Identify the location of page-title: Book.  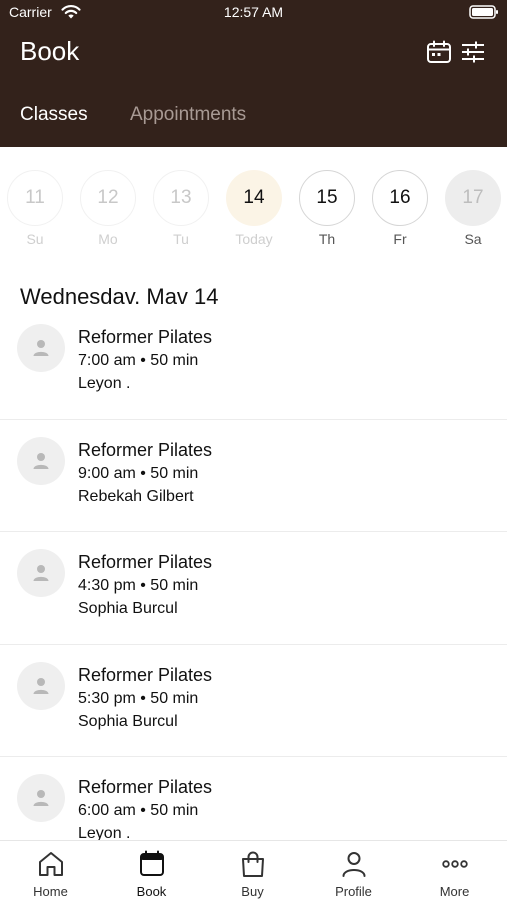
(50, 51).